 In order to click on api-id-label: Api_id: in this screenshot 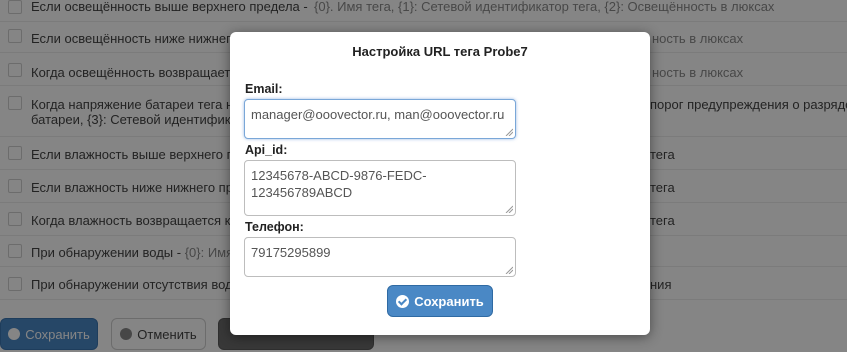, I will do `click(266, 150)`.